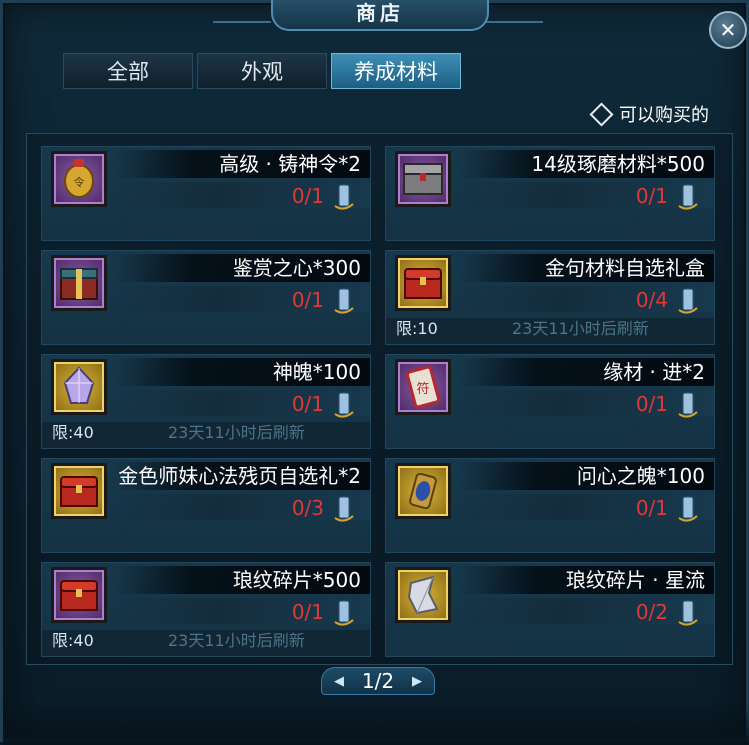  I want to click on item-name: 缘材 · 进*2, so click(586, 372).